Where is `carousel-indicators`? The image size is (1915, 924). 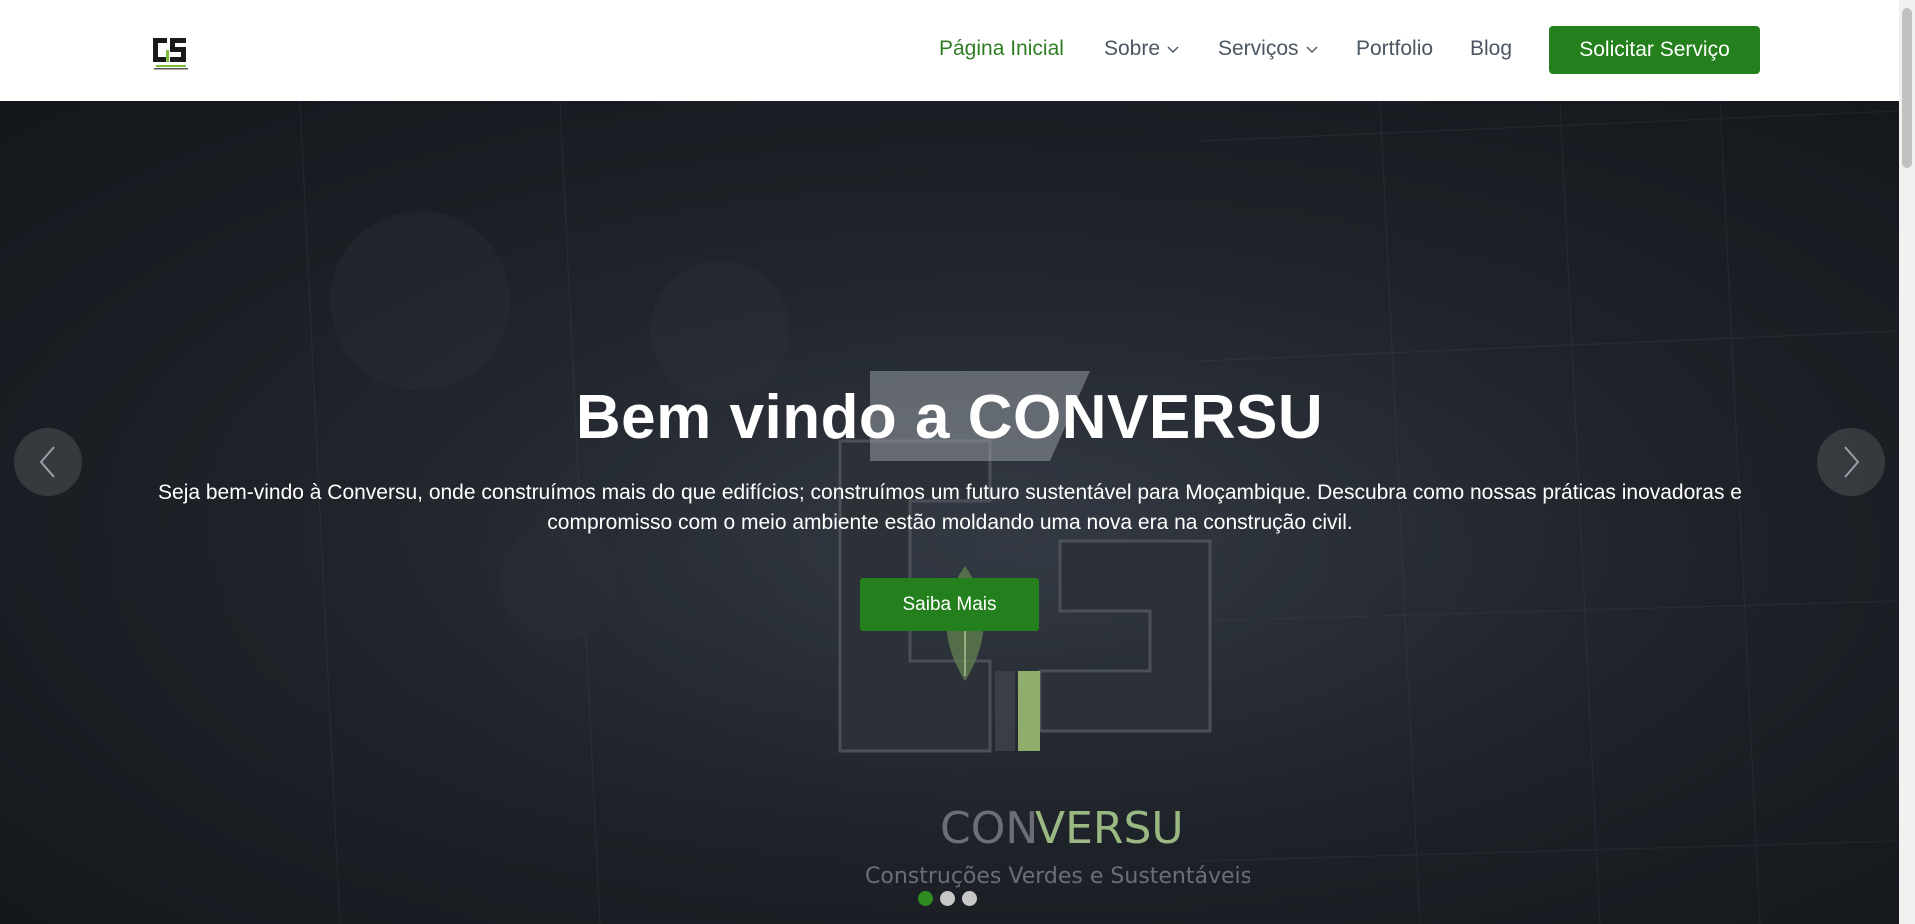 carousel-indicators is located at coordinates (947, 898).